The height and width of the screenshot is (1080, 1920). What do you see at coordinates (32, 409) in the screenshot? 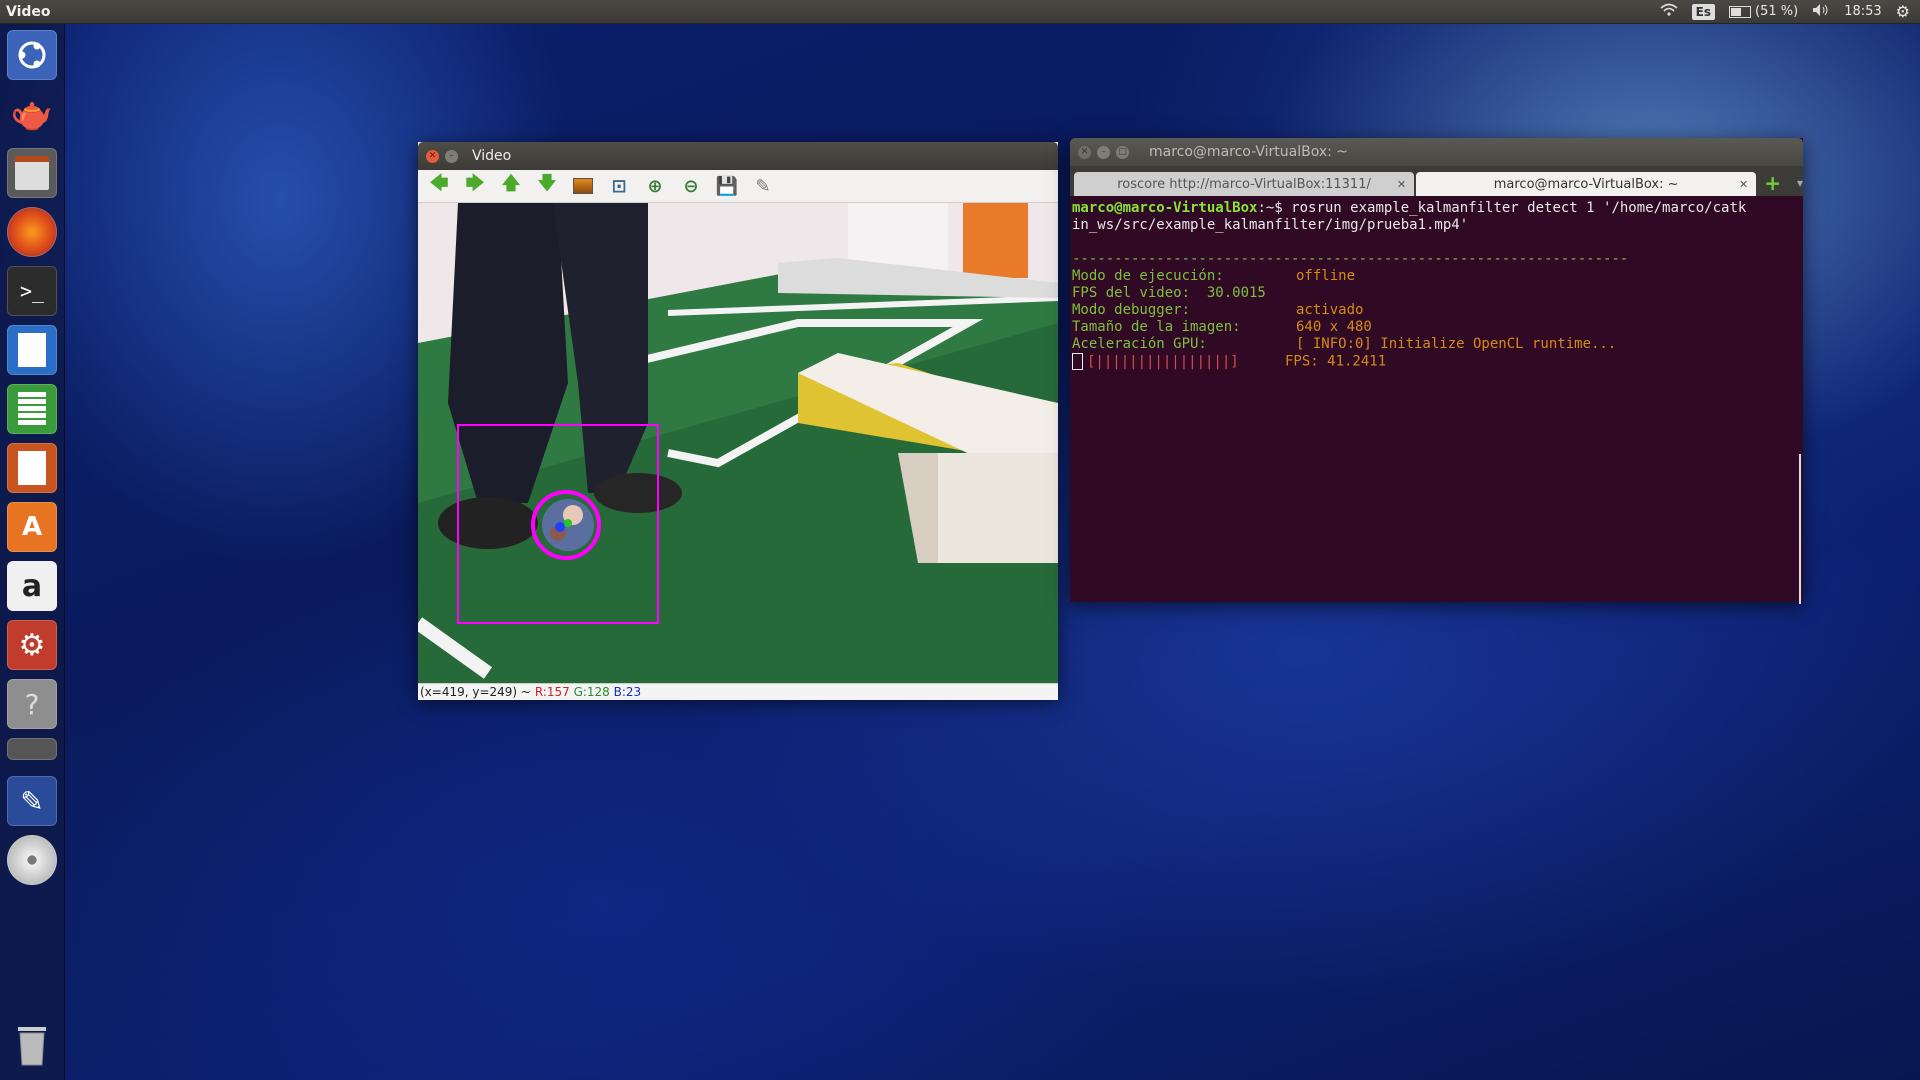
I see `calc-icon` at bounding box center [32, 409].